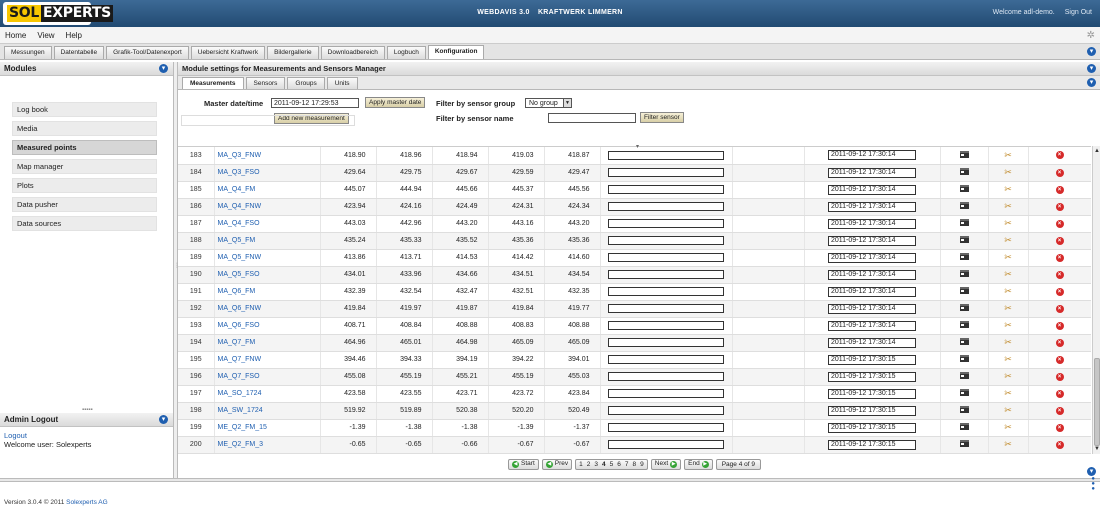  Describe the element at coordinates (596, 464) in the screenshot. I see `page-3-link: 3` at that location.